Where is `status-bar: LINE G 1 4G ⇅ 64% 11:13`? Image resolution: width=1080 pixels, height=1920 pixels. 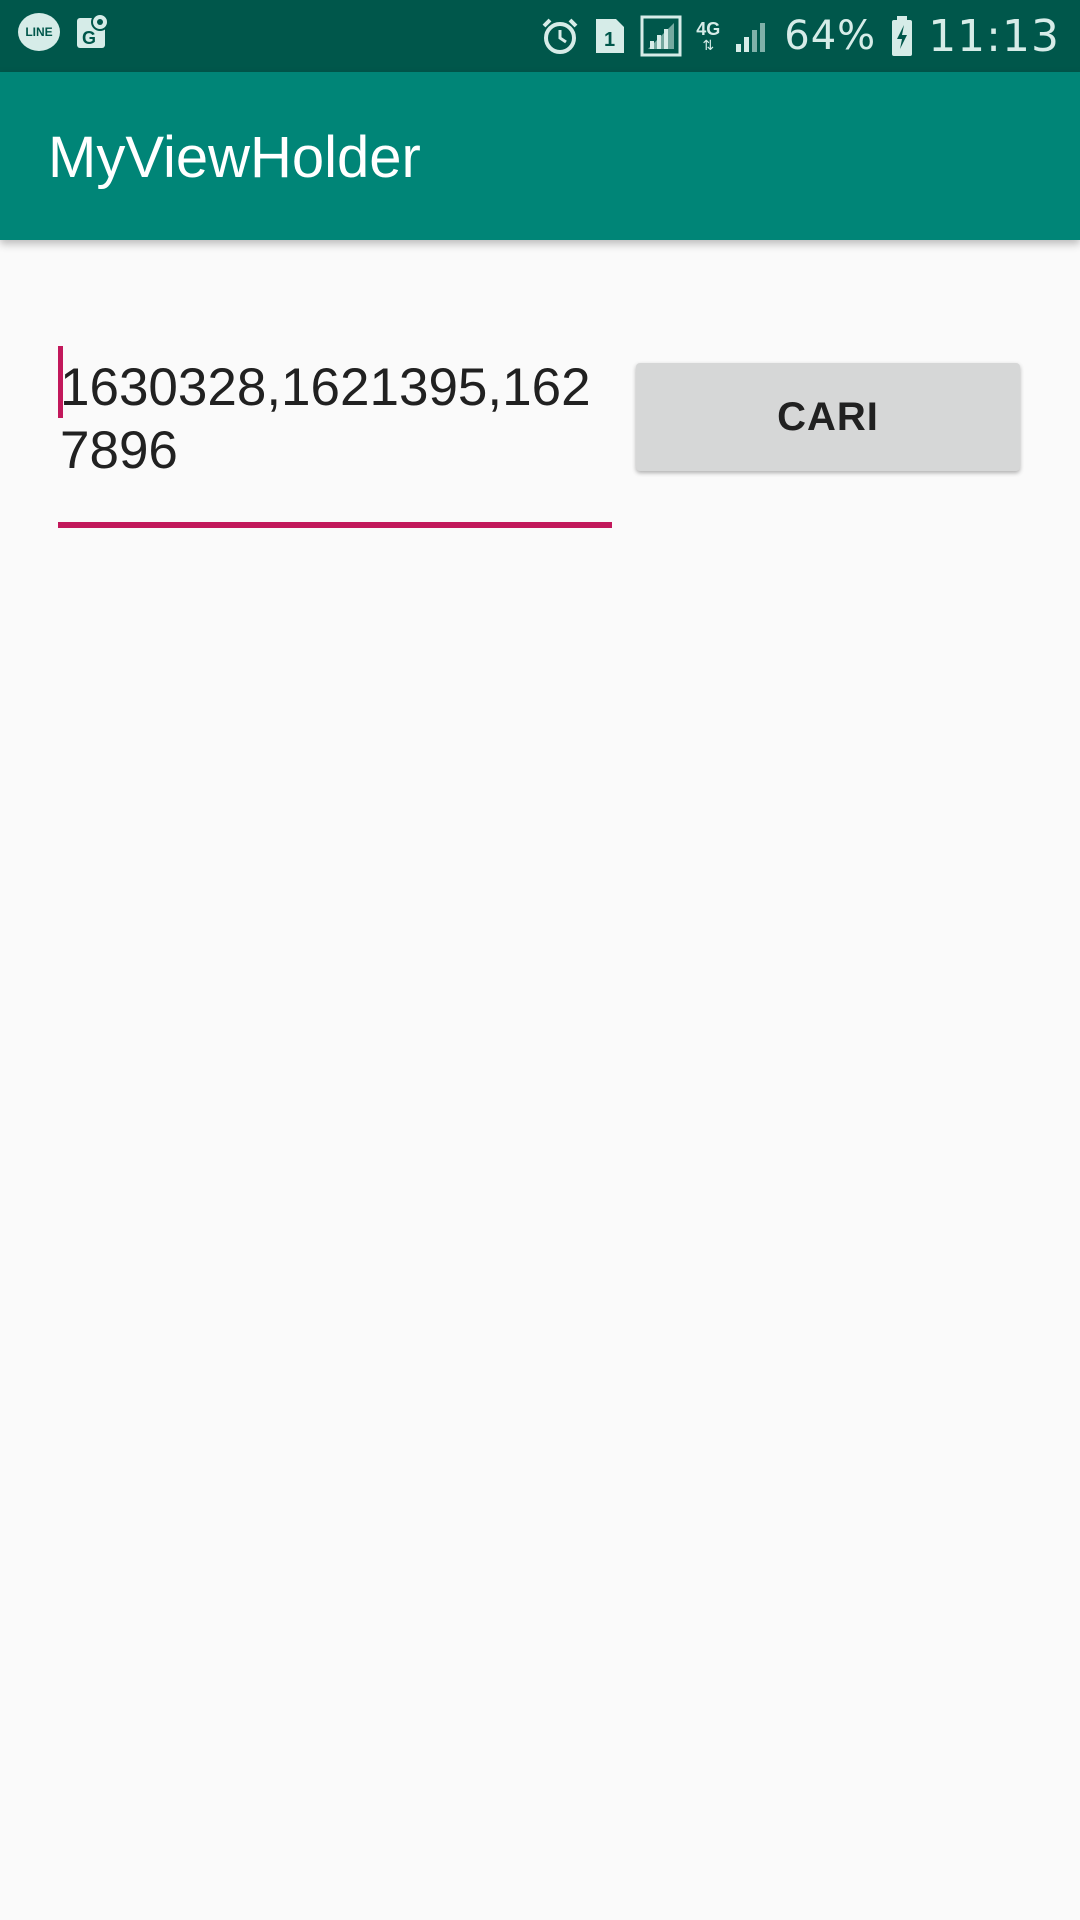
status-bar: LINE G 1 4G ⇅ 64% 11:13 is located at coordinates (540, 36).